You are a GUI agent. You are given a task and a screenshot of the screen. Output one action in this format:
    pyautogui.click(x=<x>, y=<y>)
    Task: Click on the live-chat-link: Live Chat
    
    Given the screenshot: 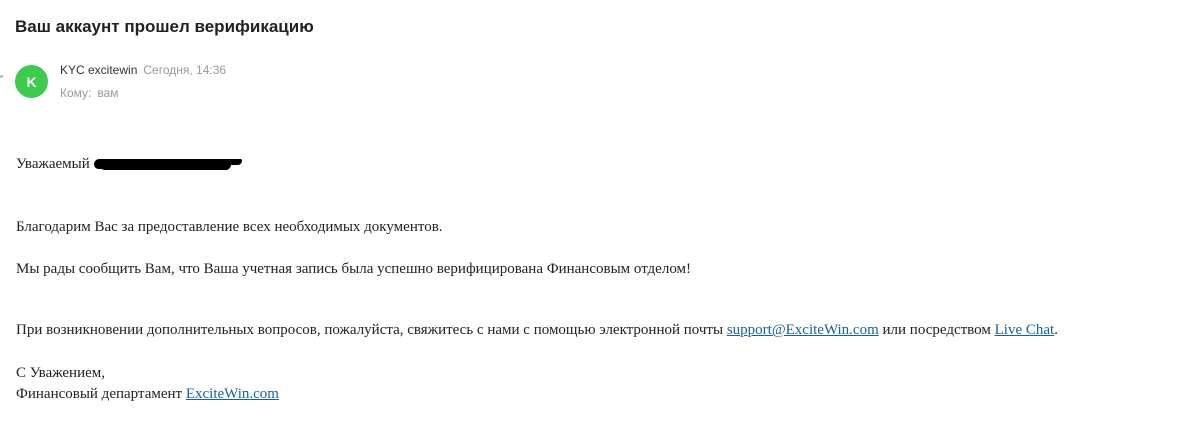 What is the action you would take?
    pyautogui.click(x=1025, y=330)
    